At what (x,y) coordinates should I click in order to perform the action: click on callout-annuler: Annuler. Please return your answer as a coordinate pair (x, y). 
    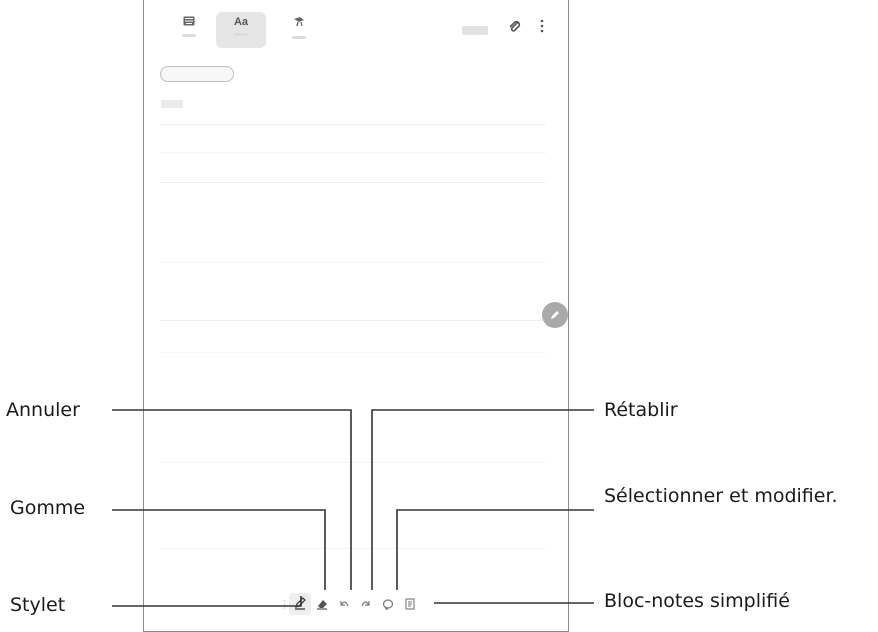
    Looking at the image, I should click on (43, 410).